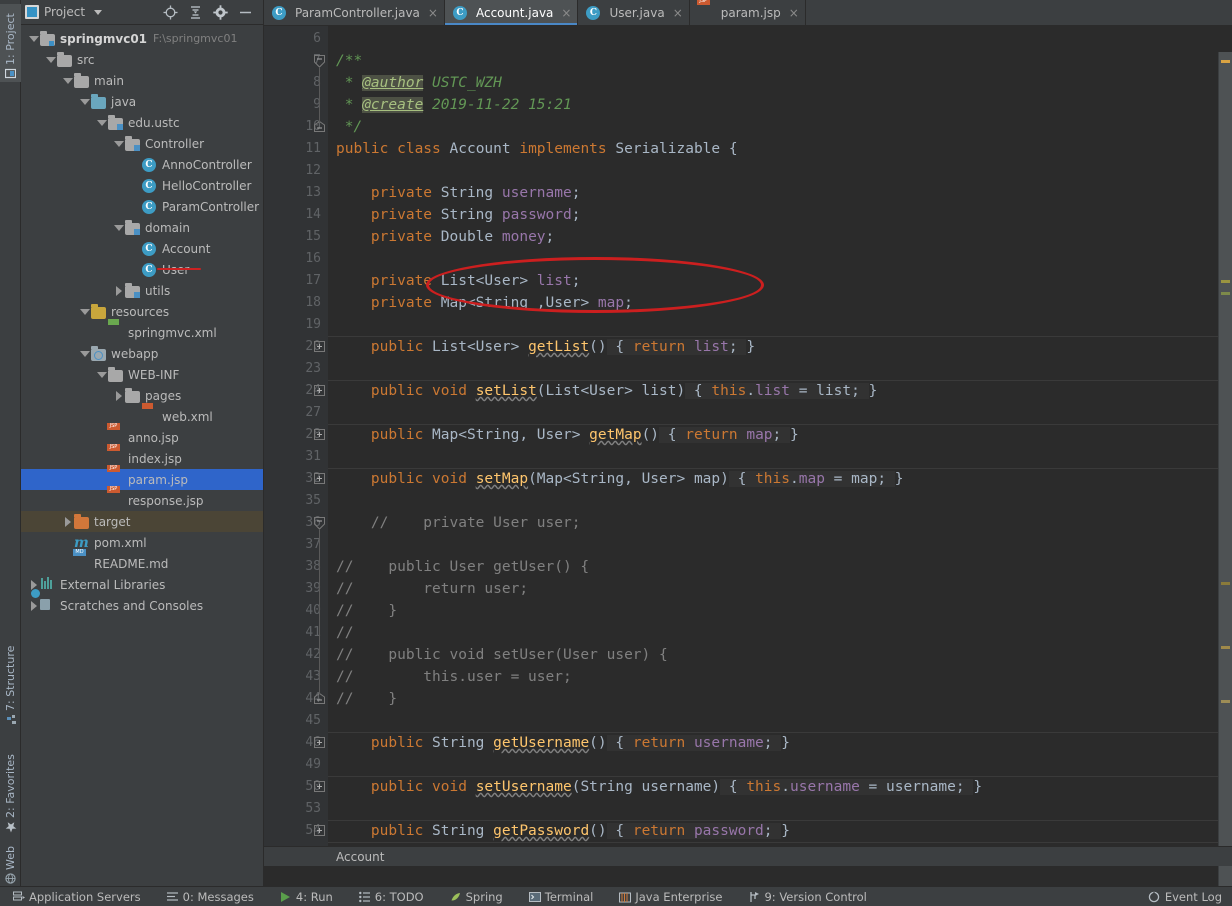 This screenshot has width=1232, height=906. Describe the element at coordinates (780, 633) in the screenshot. I see `code-line: //` at that location.